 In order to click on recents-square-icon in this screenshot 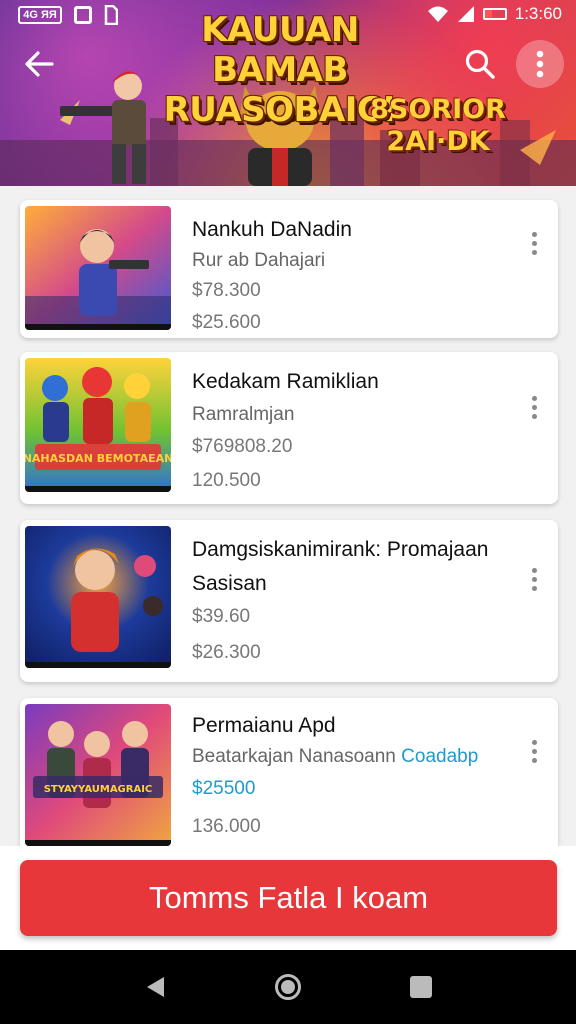, I will do `click(421, 987)`.